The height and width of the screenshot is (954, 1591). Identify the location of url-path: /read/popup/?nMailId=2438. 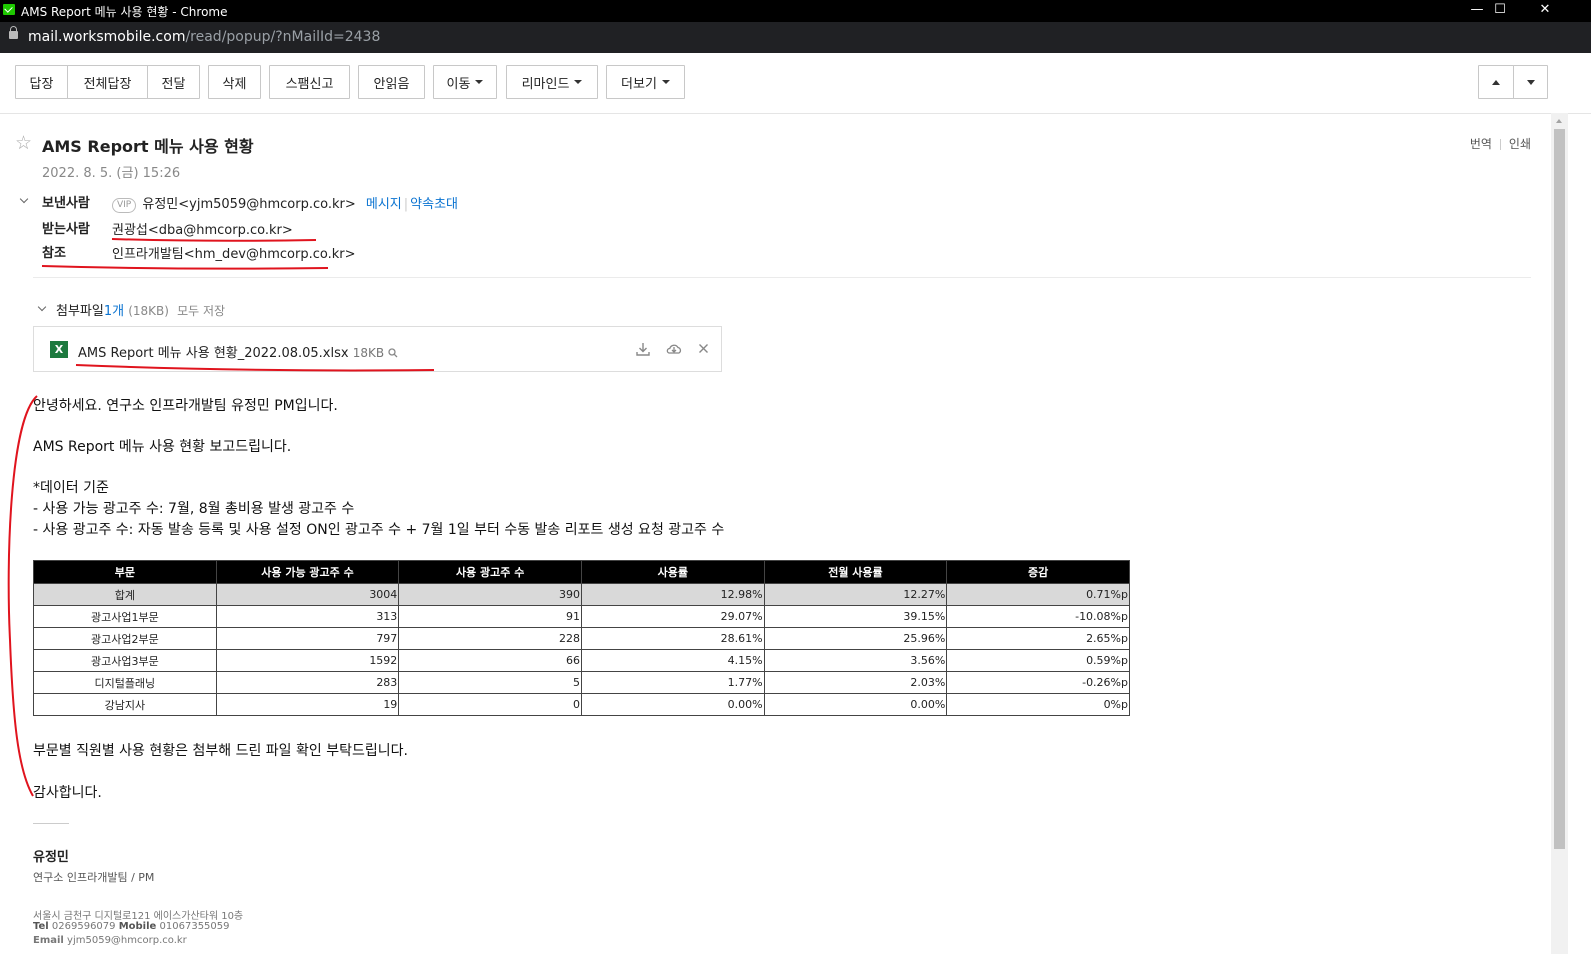
(283, 37).